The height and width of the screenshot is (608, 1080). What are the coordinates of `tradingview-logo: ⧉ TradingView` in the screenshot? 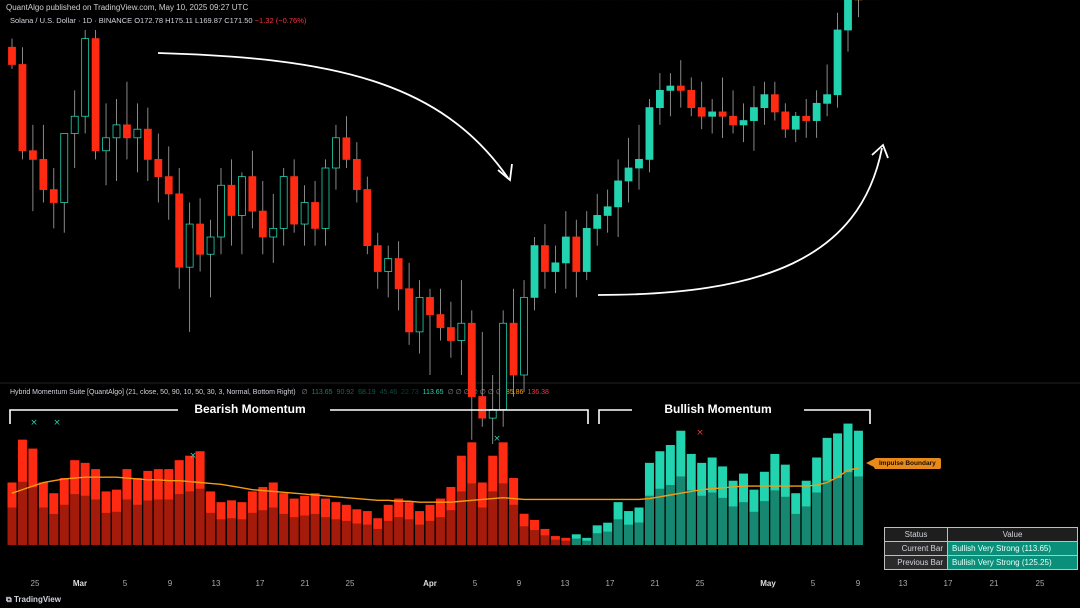 It's located at (33, 600).